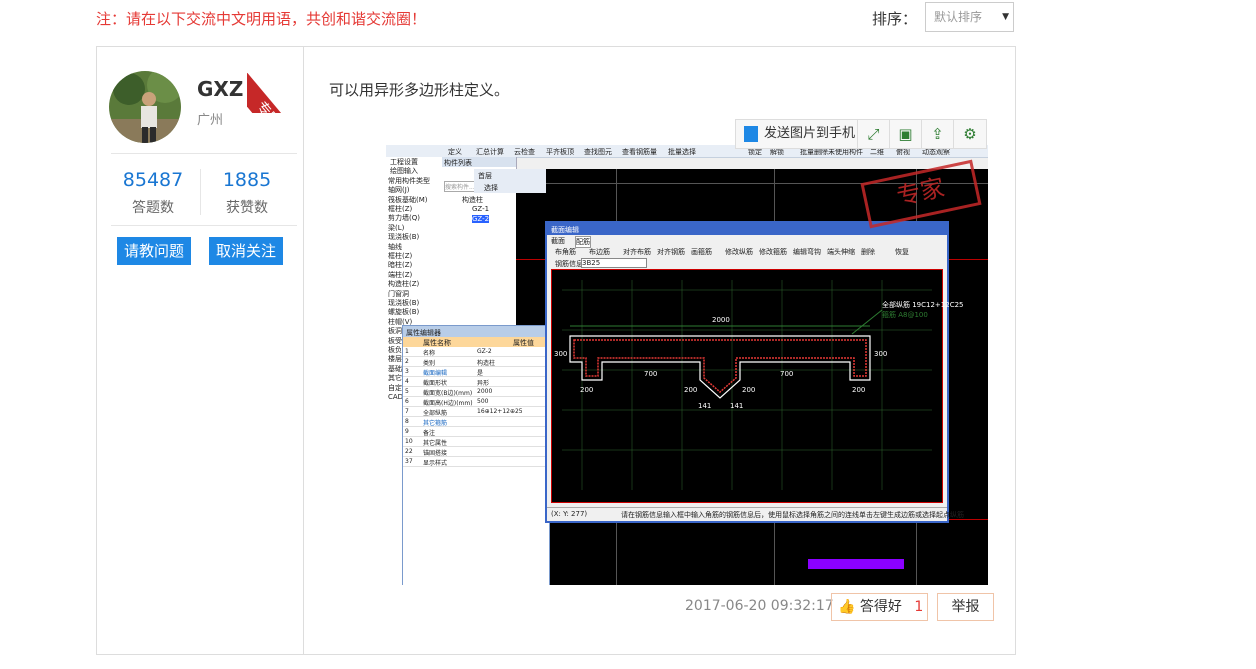  What do you see at coordinates (480, 373) in the screenshot?
I see `property-val: 是` at bounding box center [480, 373].